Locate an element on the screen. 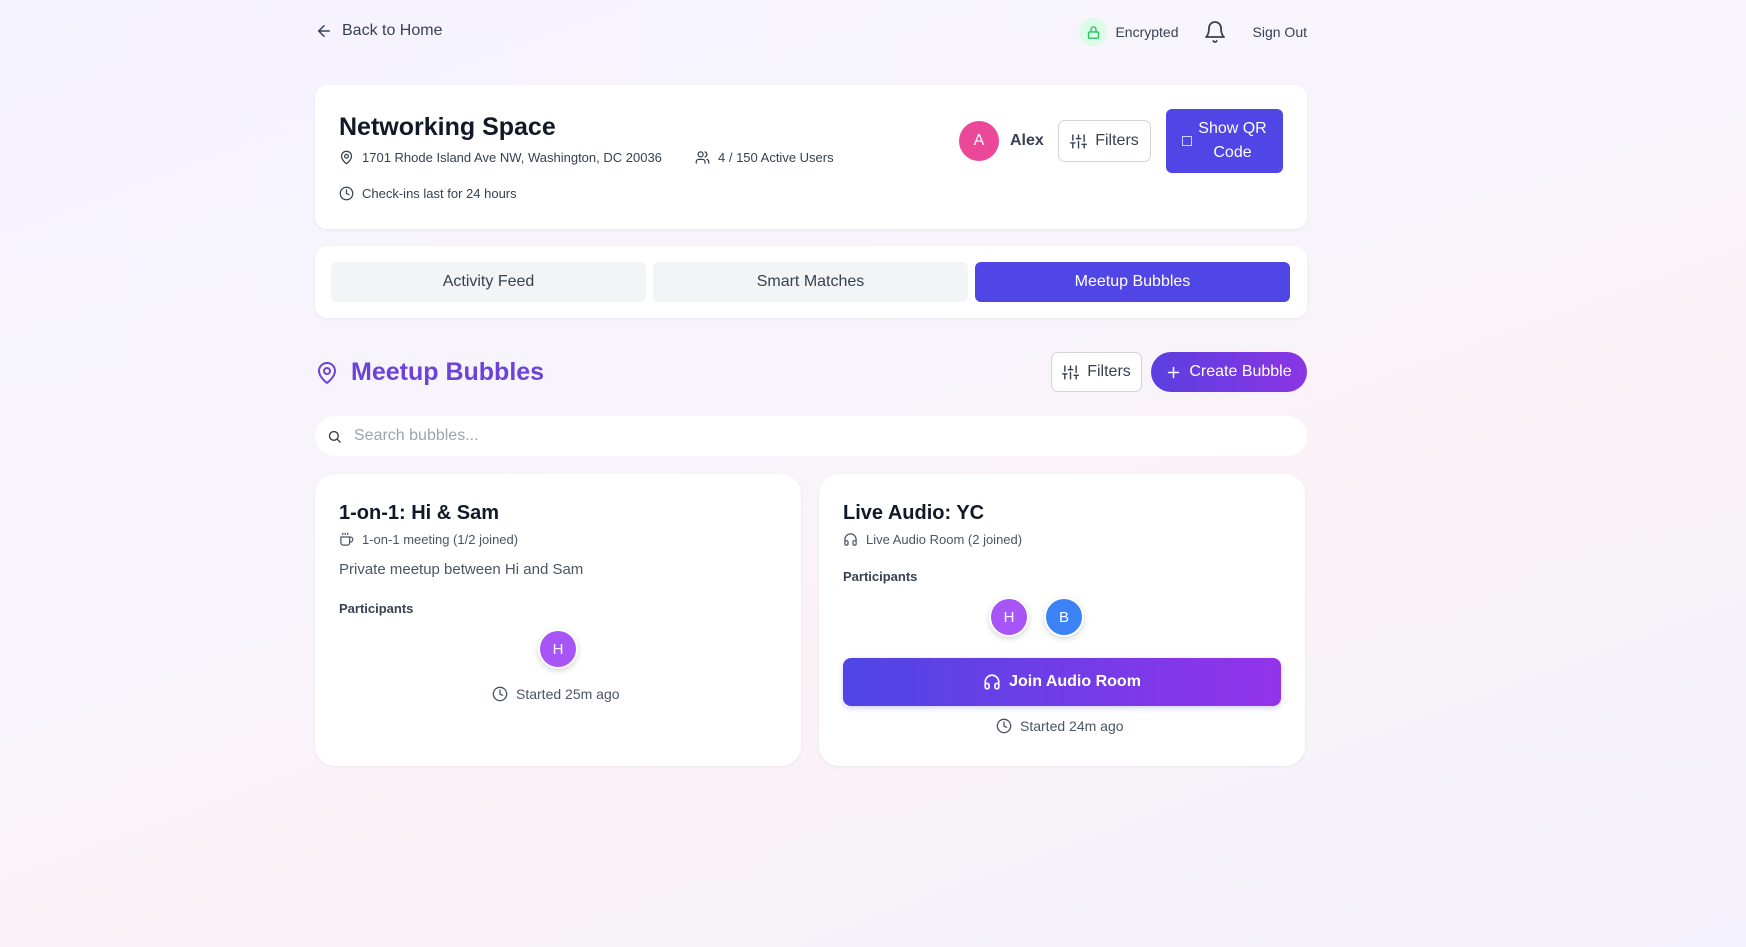 This screenshot has width=1746, height=947. bubble-title: 1-on-1: Hi & Sam is located at coordinates (419, 513).